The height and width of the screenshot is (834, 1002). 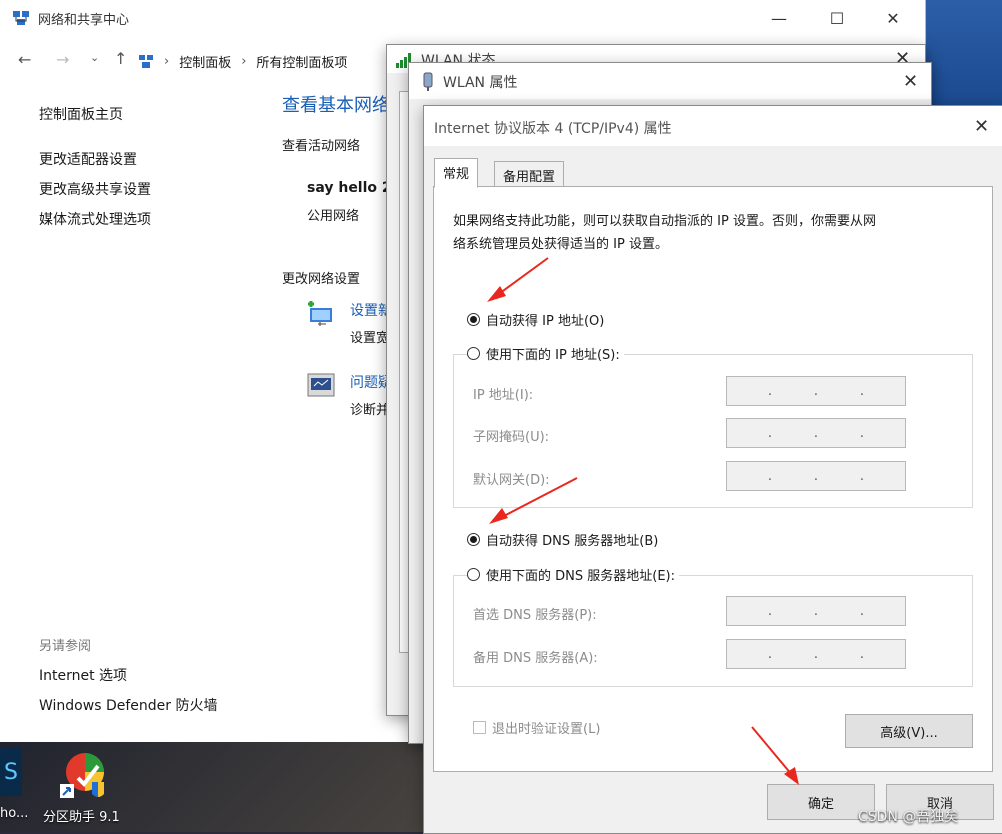 I want to click on arrow-to-ok-button, so click(x=775, y=755).